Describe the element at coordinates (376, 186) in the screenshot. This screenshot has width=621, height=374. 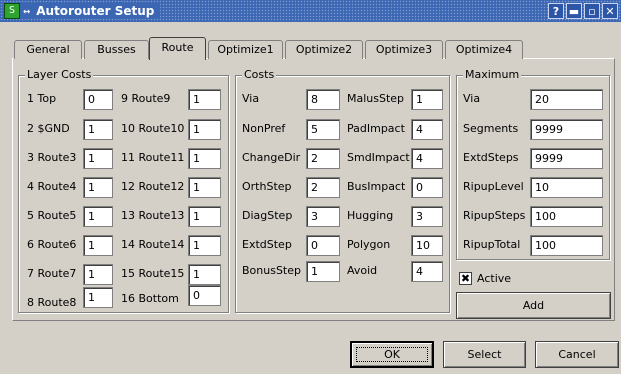
I see `cost-label: BusImpact` at that location.